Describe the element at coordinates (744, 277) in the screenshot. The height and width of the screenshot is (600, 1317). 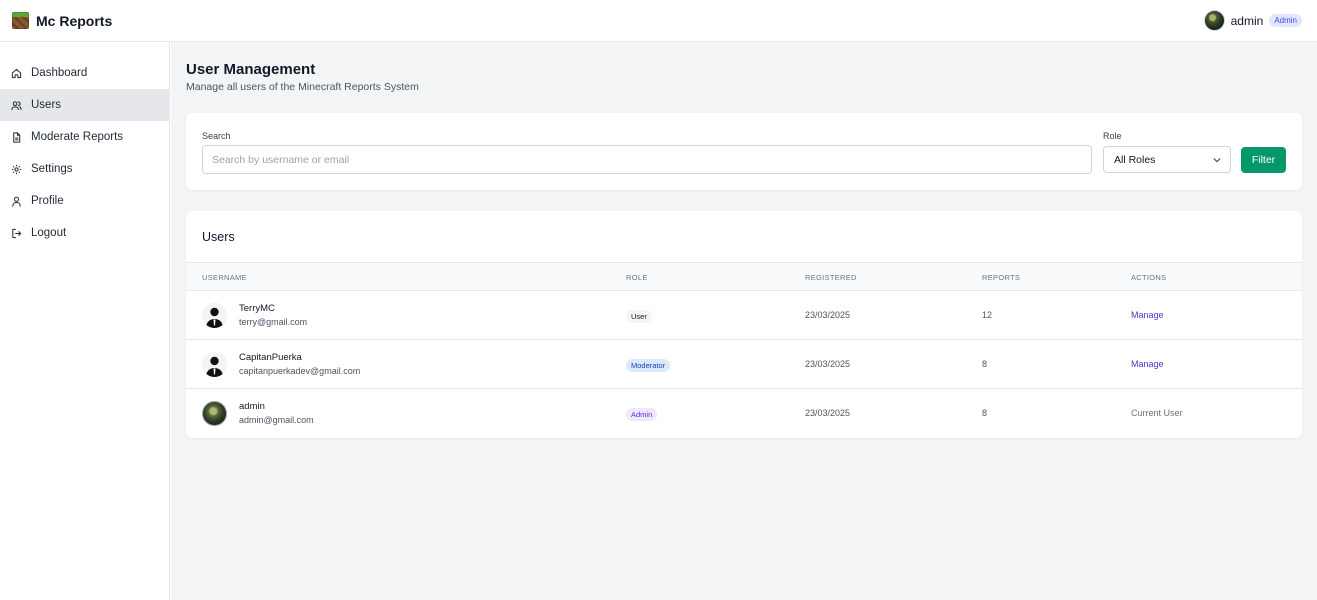
I see `table-header: USERNAME ROLE REGISTERED REPORTS ACTIONS` at that location.